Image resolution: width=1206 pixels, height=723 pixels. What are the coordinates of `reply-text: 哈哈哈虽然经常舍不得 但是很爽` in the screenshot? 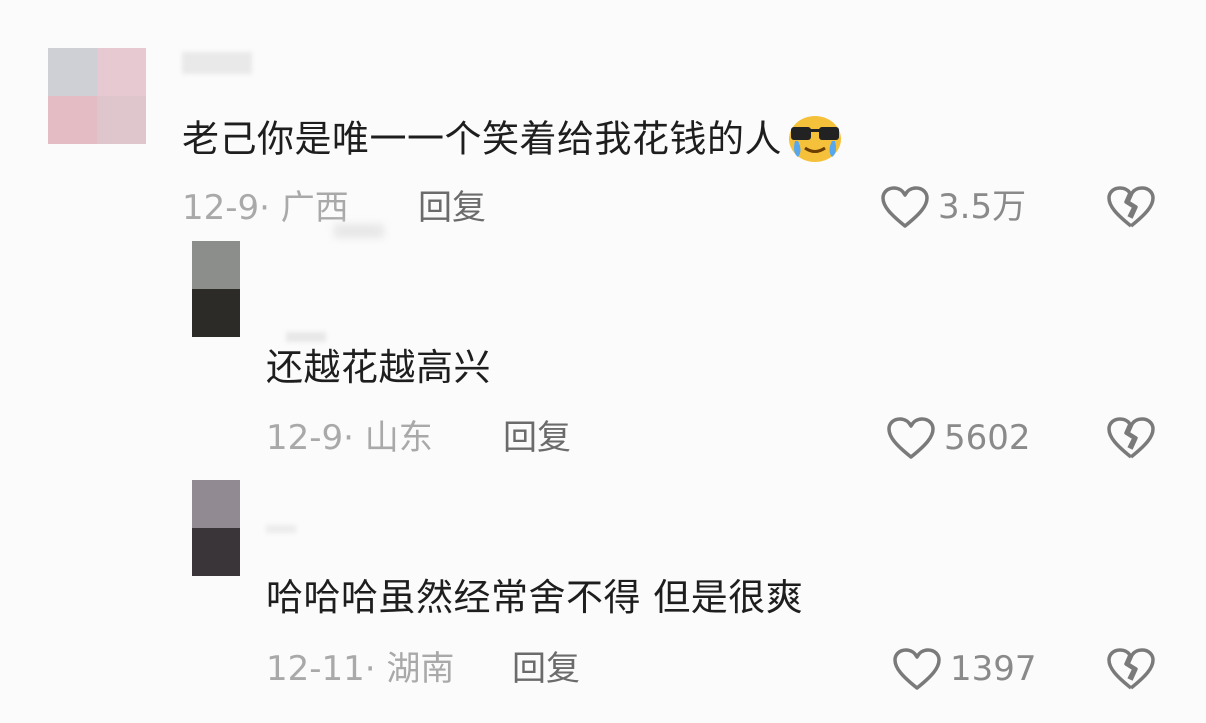 It's located at (535, 597).